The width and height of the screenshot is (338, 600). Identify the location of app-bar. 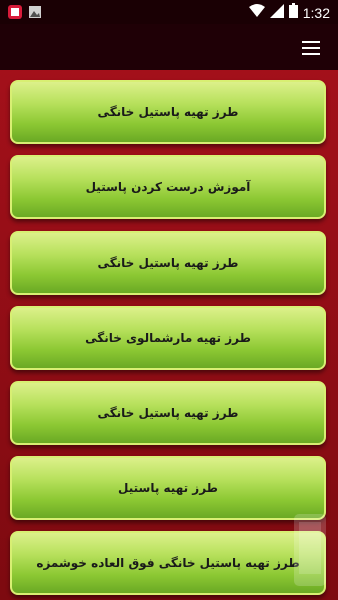
(169, 47).